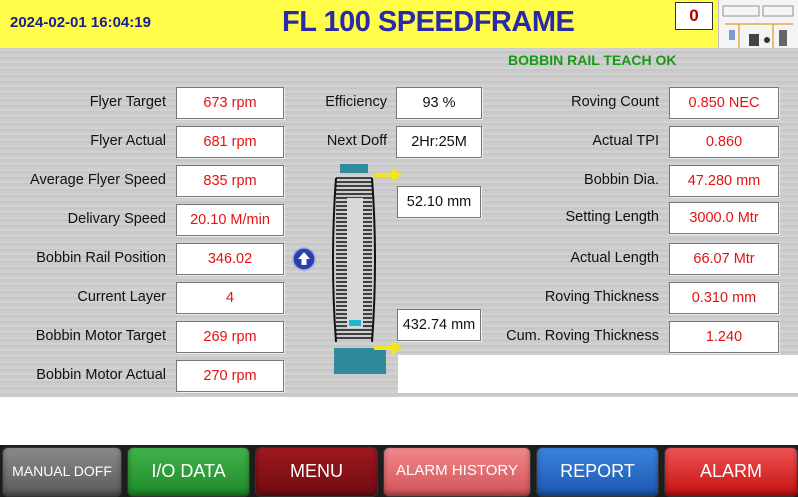 The height and width of the screenshot is (497, 798). Describe the element at coordinates (439, 202) in the screenshot. I see `bobbin-top-reading: 52.10 mm` at that location.